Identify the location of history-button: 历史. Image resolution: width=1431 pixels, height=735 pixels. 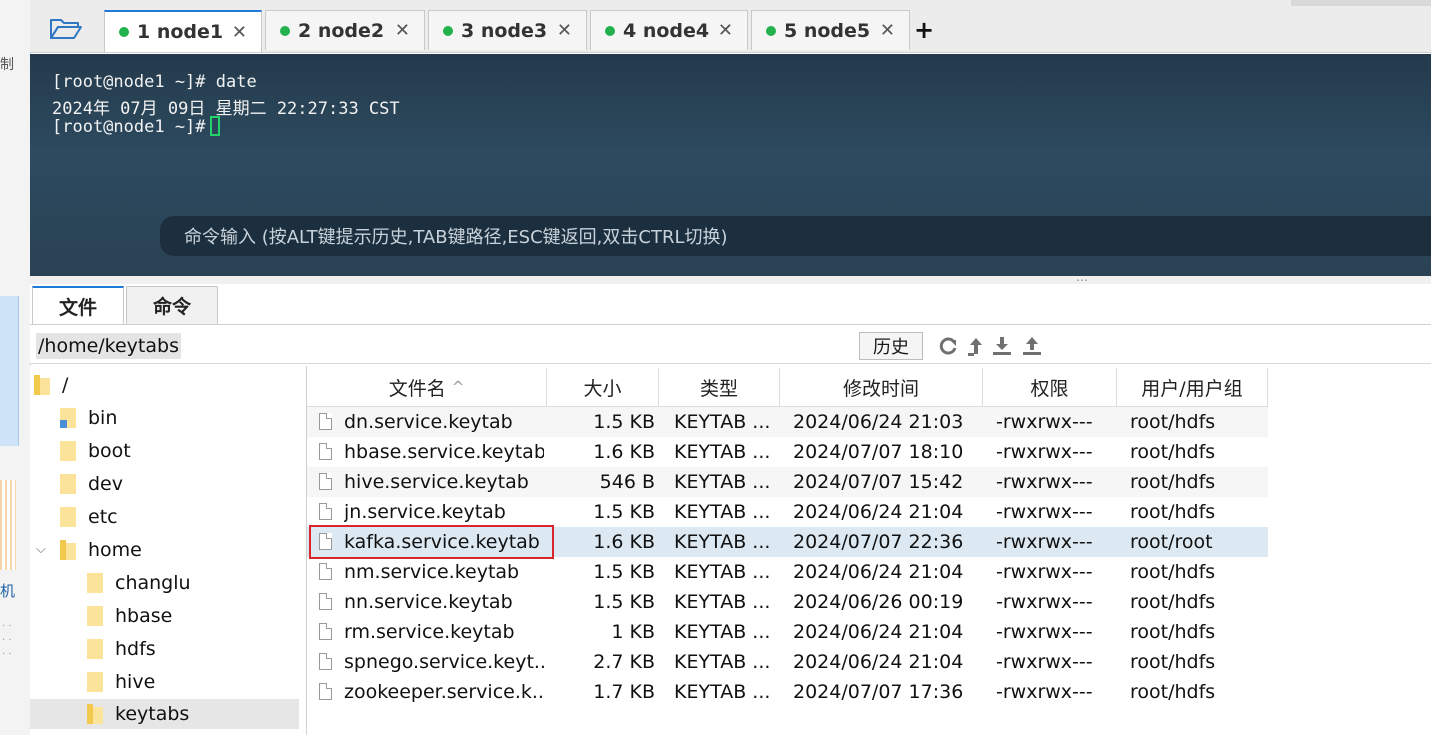
(891, 346).